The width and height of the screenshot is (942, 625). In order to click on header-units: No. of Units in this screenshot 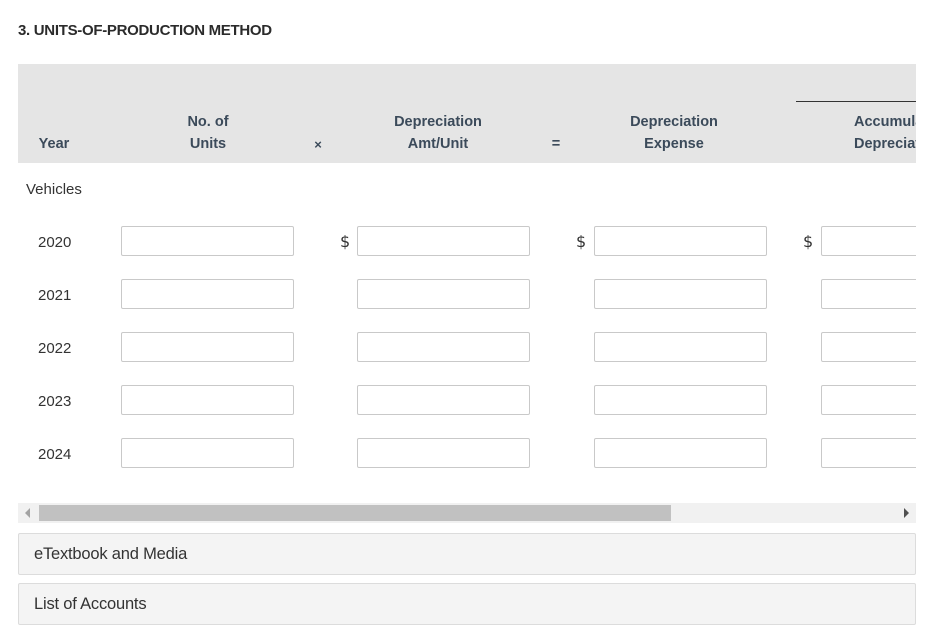, I will do `click(208, 133)`.